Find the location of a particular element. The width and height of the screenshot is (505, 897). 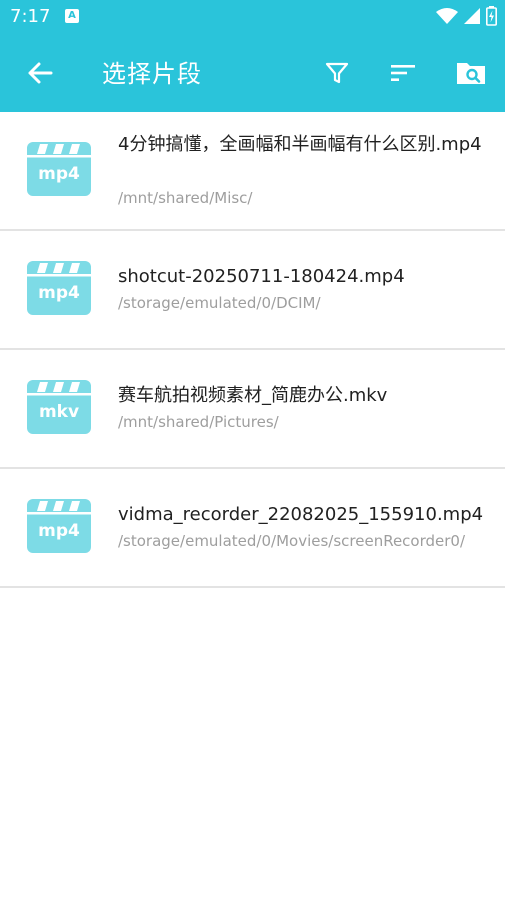

sort-icon is located at coordinates (403, 73).